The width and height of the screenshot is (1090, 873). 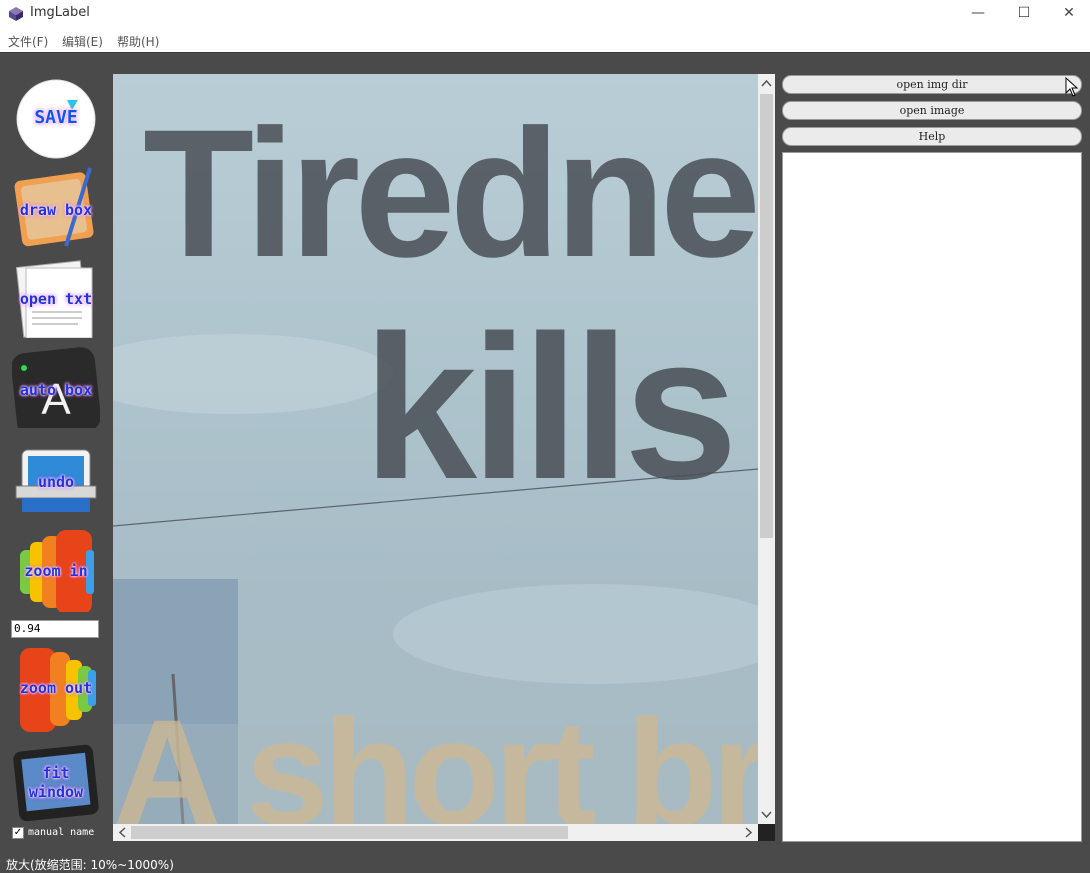 What do you see at coordinates (82, 41) in the screenshot?
I see `menu-edit: 编辑(E)` at bounding box center [82, 41].